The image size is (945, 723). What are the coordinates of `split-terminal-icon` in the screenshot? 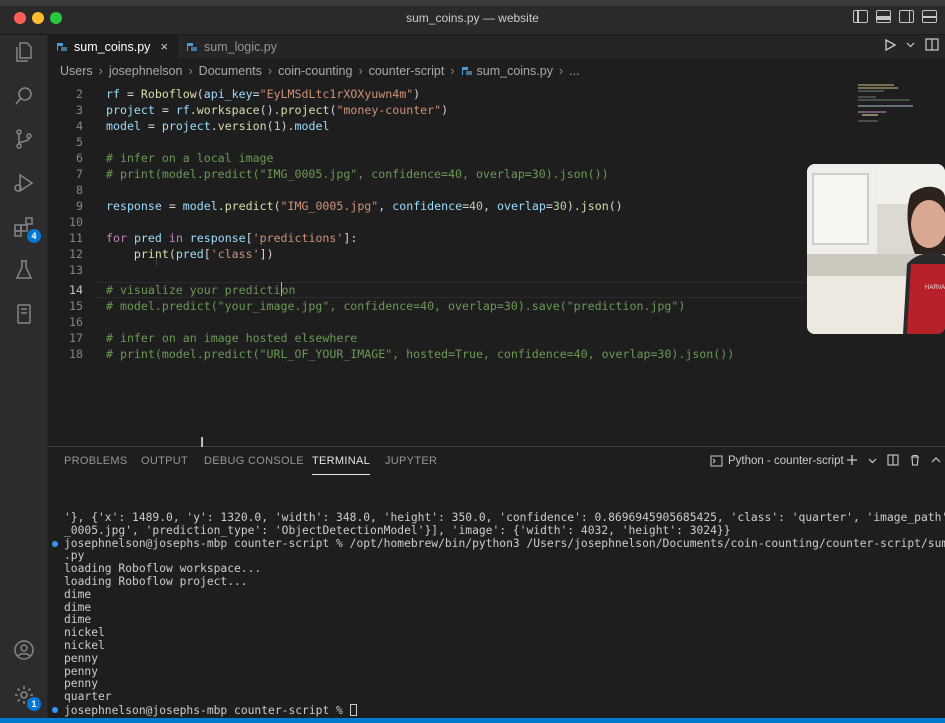 It's located at (893, 460).